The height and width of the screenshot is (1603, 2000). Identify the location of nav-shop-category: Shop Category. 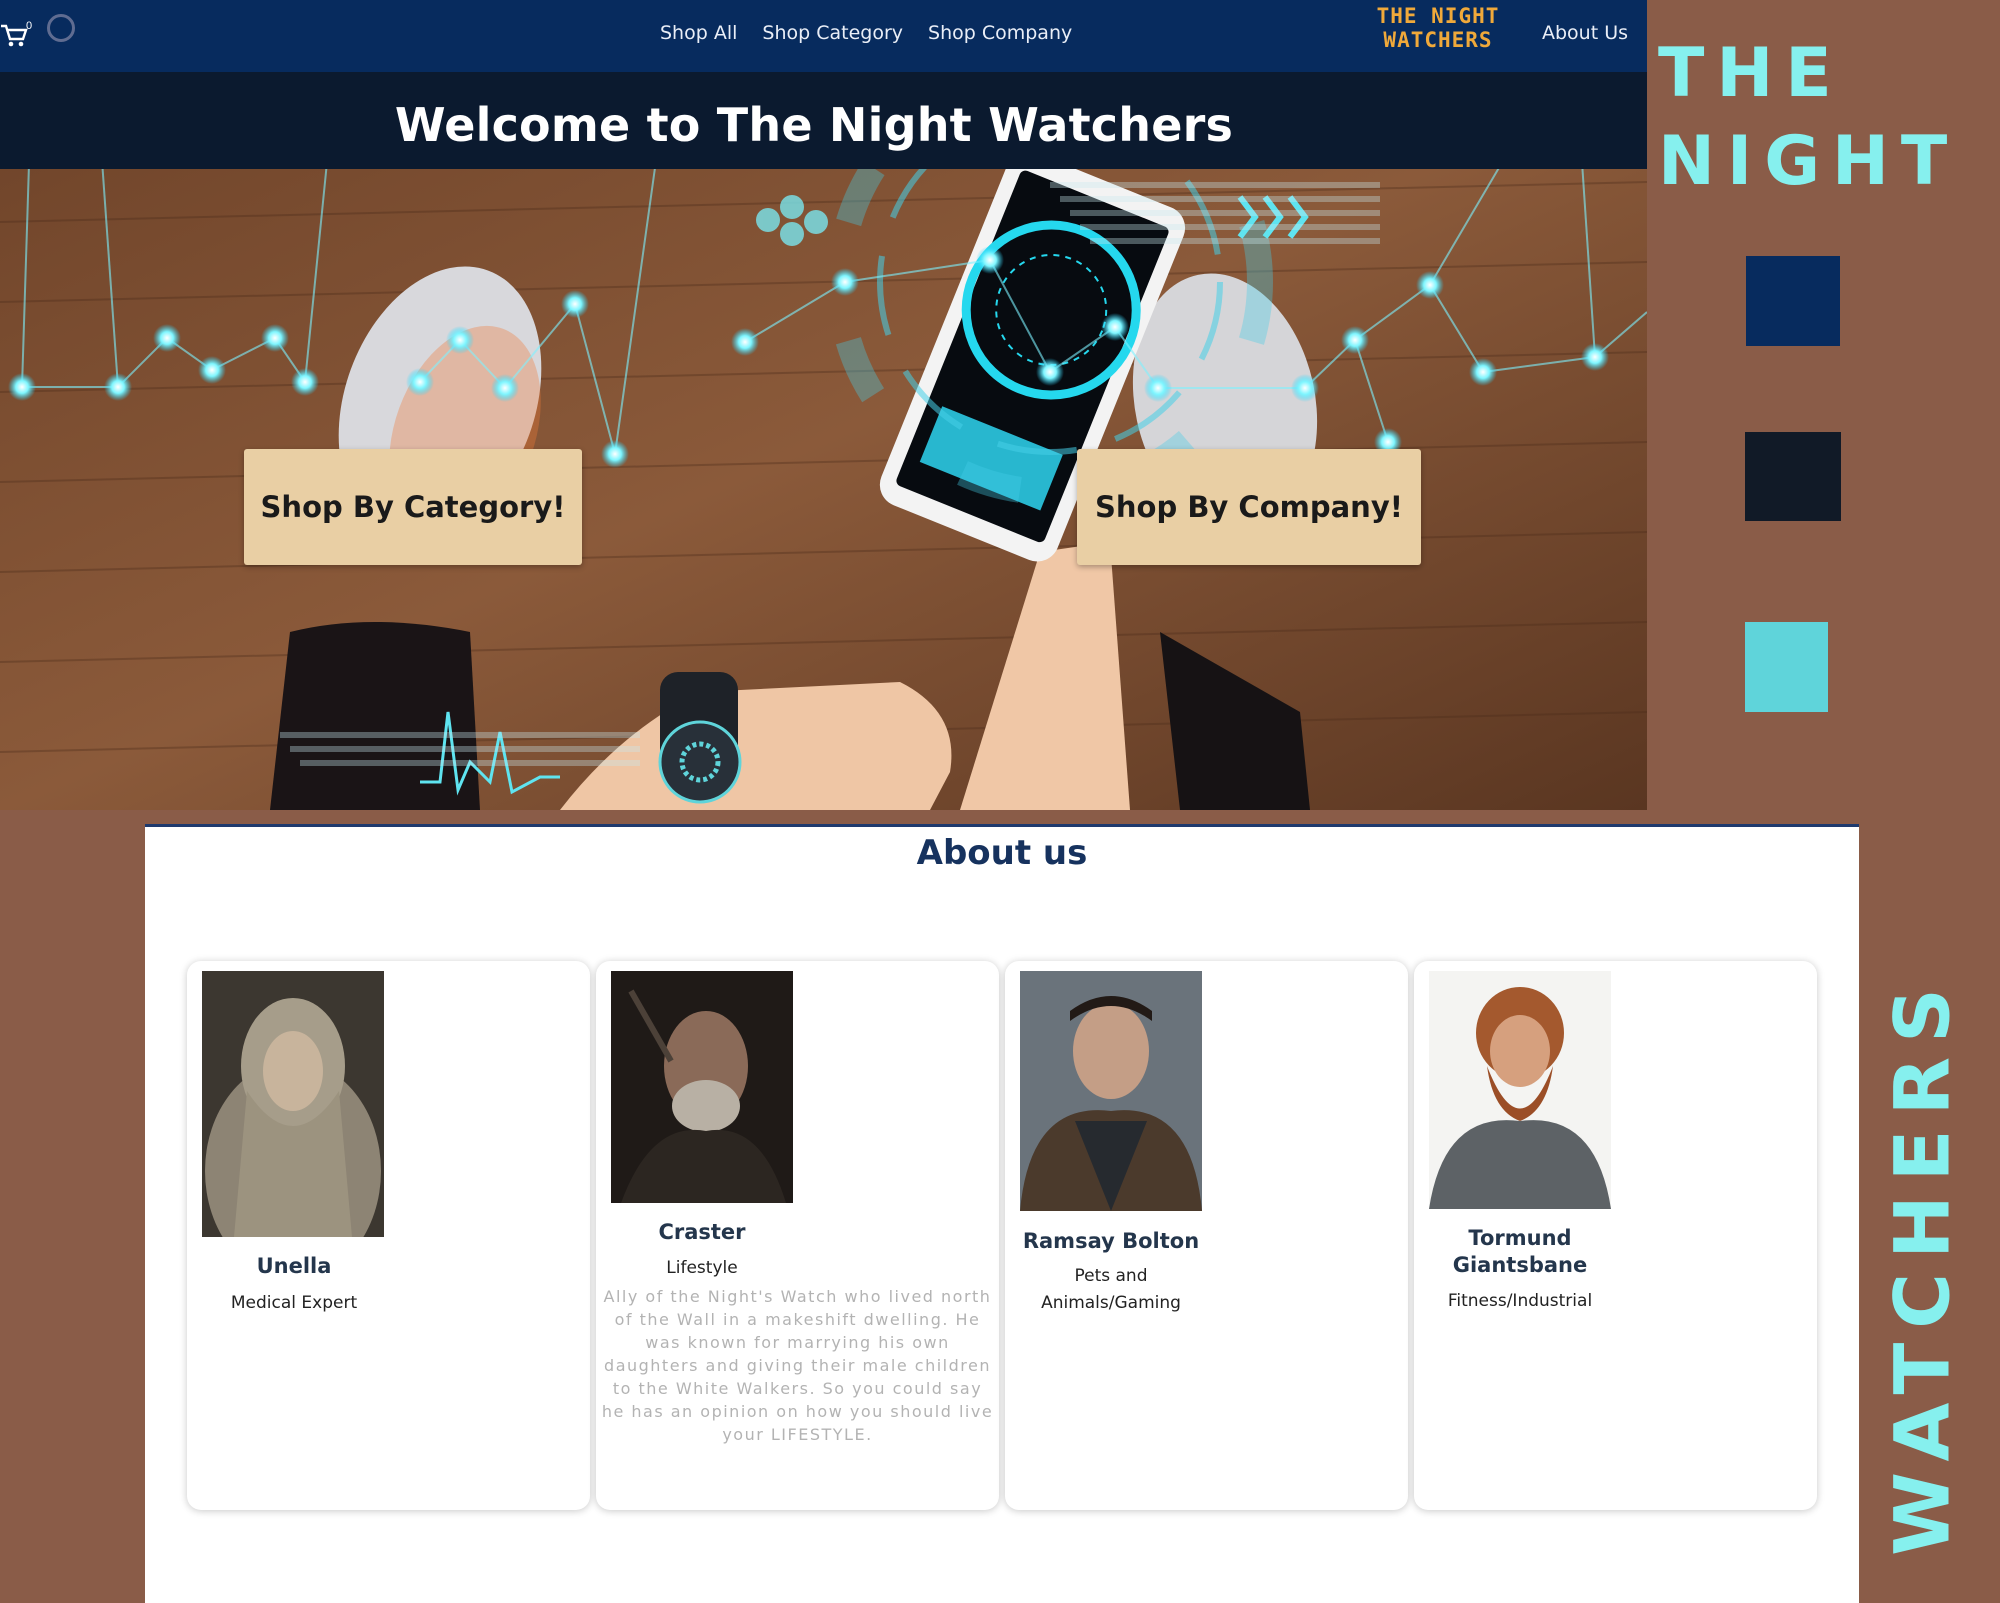
(832, 33).